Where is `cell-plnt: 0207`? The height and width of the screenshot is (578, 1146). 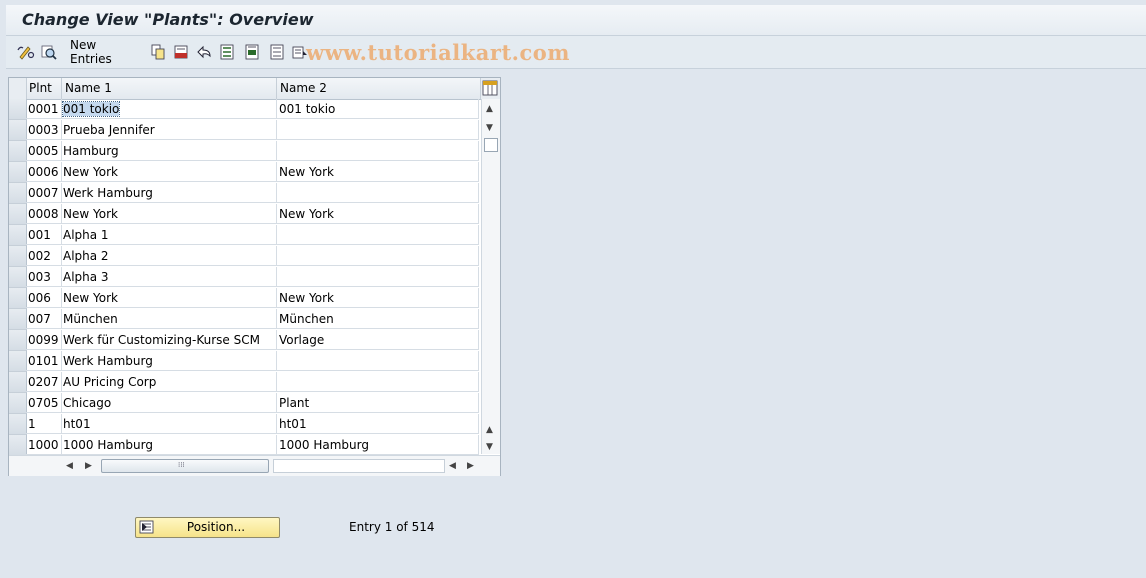
cell-plnt: 0207 is located at coordinates (44, 382).